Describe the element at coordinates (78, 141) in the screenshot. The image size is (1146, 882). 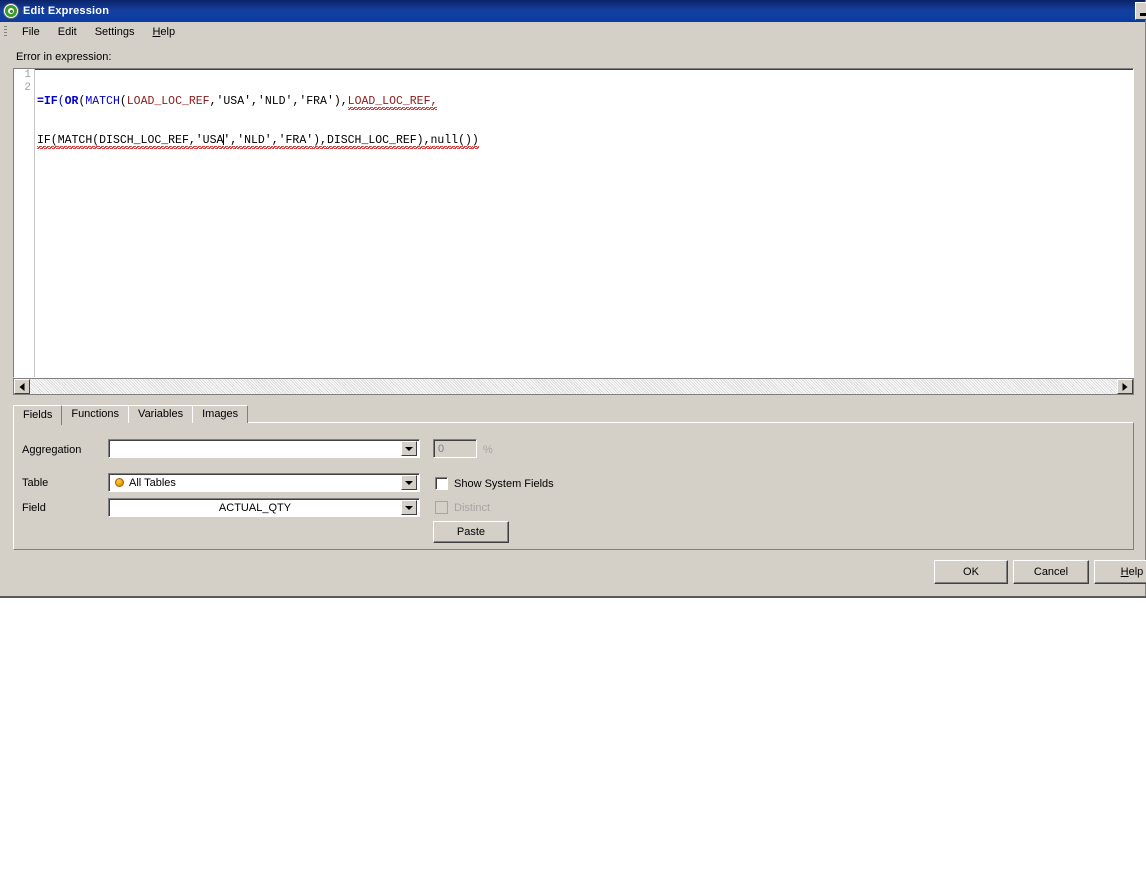
I see `token-match: MATCH(` at that location.